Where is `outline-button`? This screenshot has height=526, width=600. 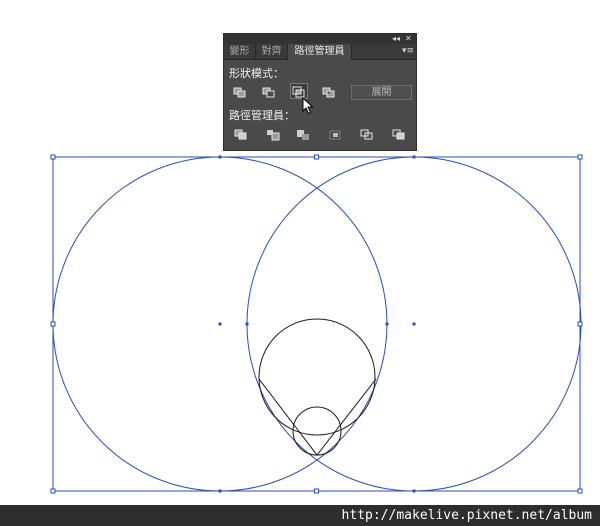 outline-button is located at coordinates (367, 134).